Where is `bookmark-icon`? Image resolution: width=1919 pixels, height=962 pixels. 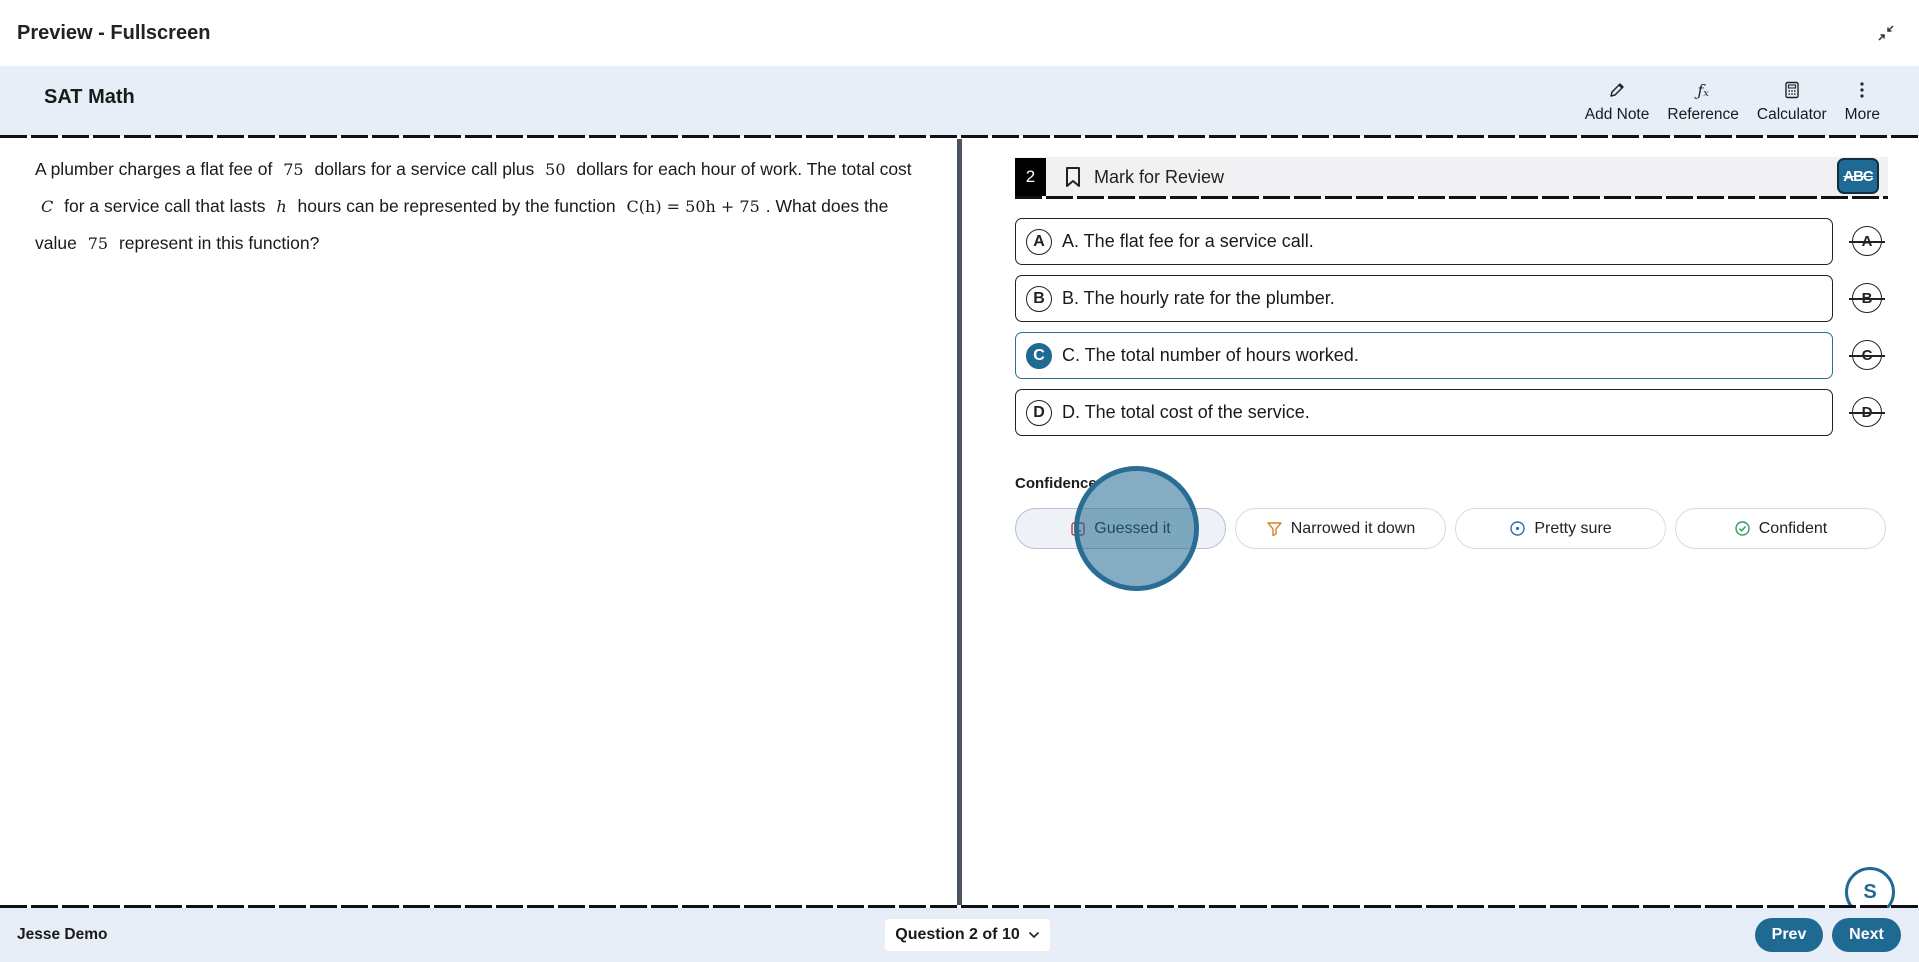 bookmark-icon is located at coordinates (1073, 177).